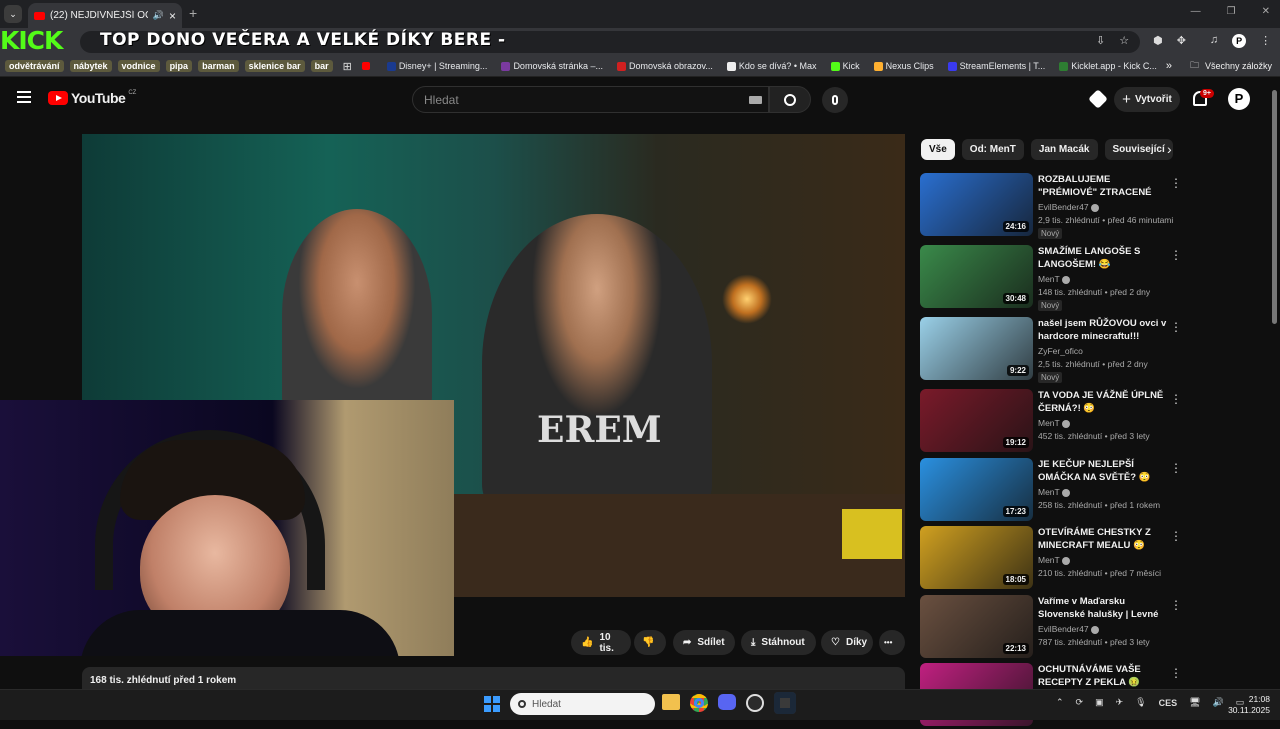 This screenshot has width=1280, height=729. What do you see at coordinates (90, 66) in the screenshot?
I see `bookmark-tag: nábytek` at bounding box center [90, 66].